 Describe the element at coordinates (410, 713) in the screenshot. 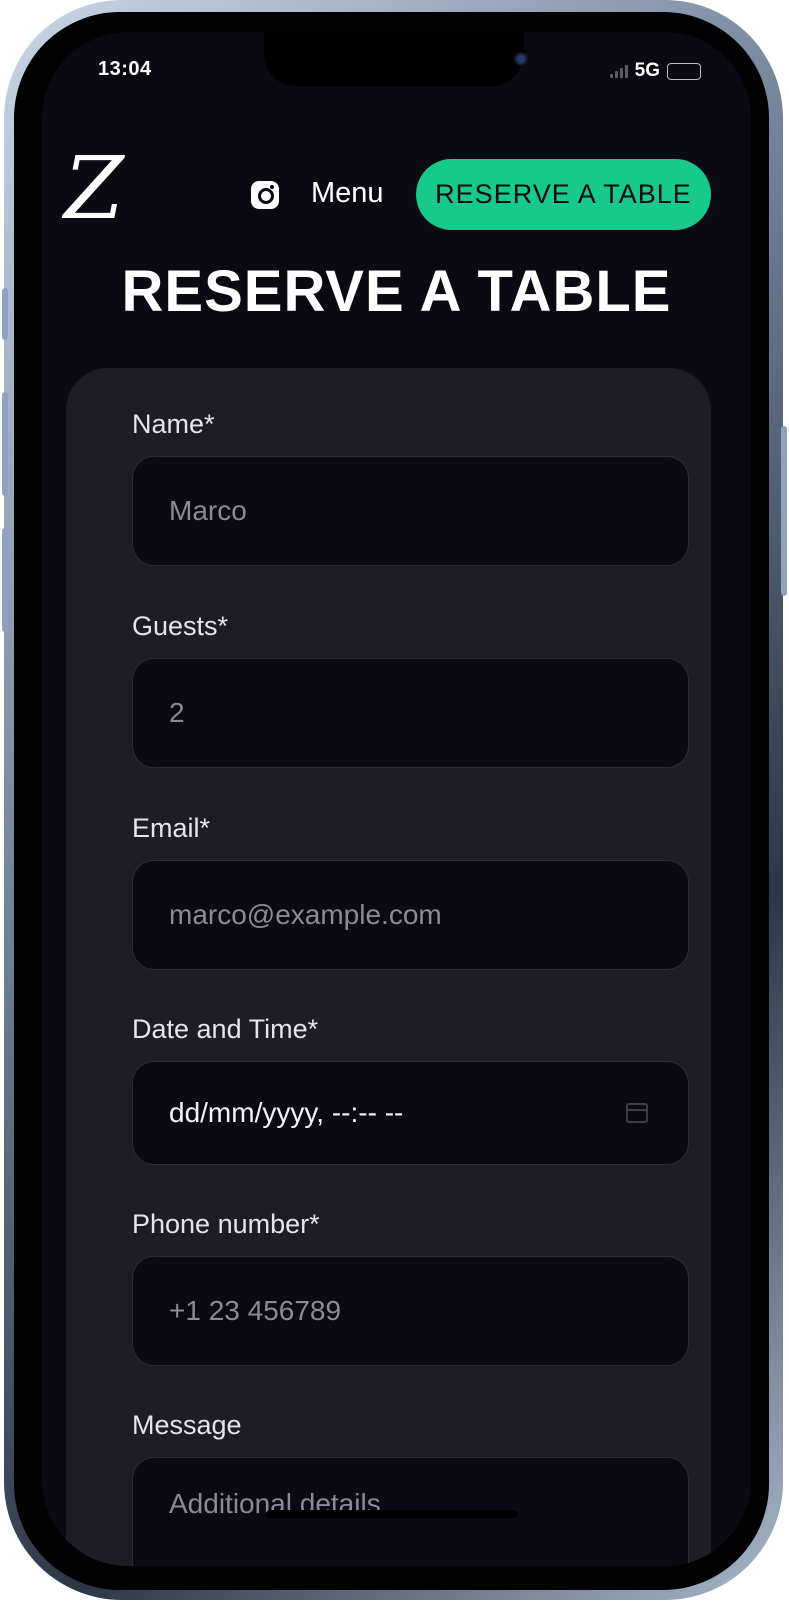

I see `guests-input: 2` at that location.